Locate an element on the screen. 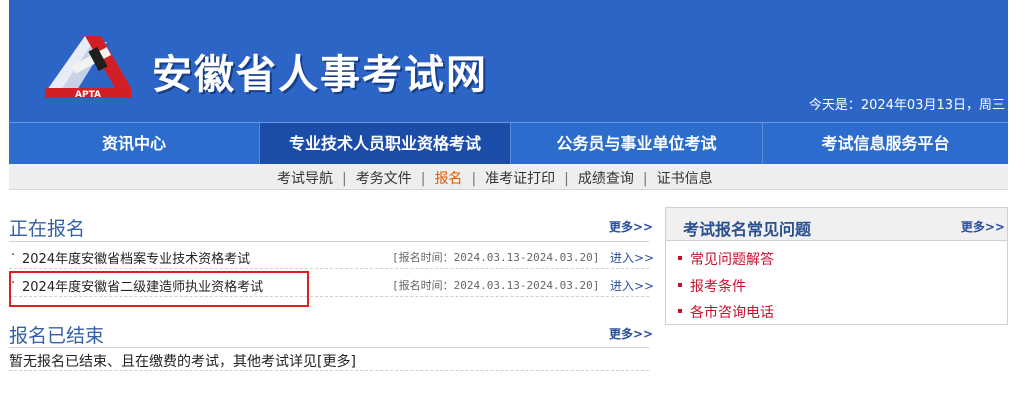 The width and height of the screenshot is (1017, 417). faq-item-common-questions: 常见问题解答 is located at coordinates (726, 259).